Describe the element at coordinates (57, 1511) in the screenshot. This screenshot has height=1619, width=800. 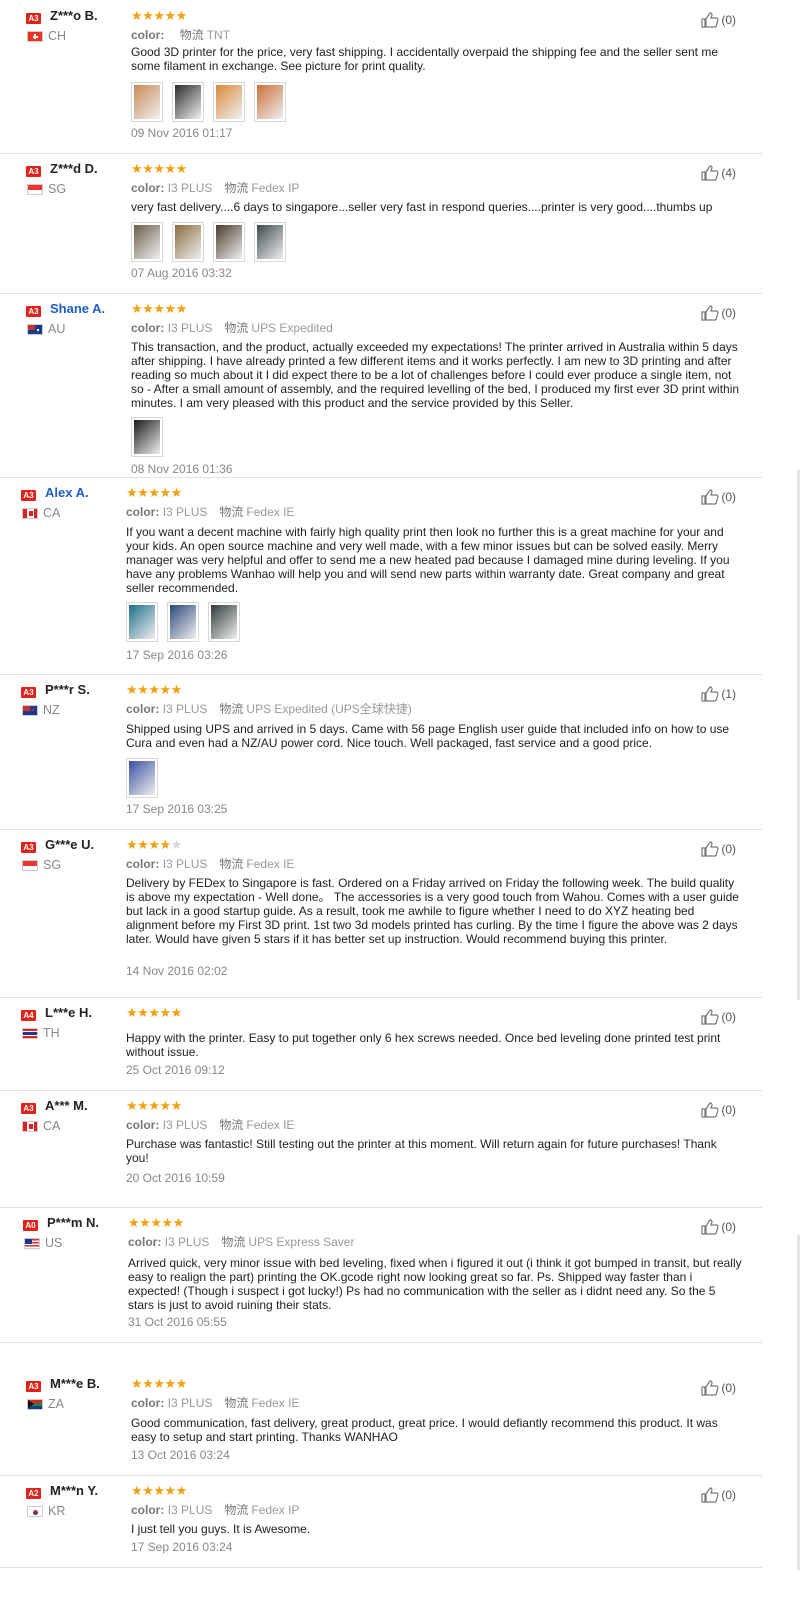
I see `buyer-country: KR` at that location.